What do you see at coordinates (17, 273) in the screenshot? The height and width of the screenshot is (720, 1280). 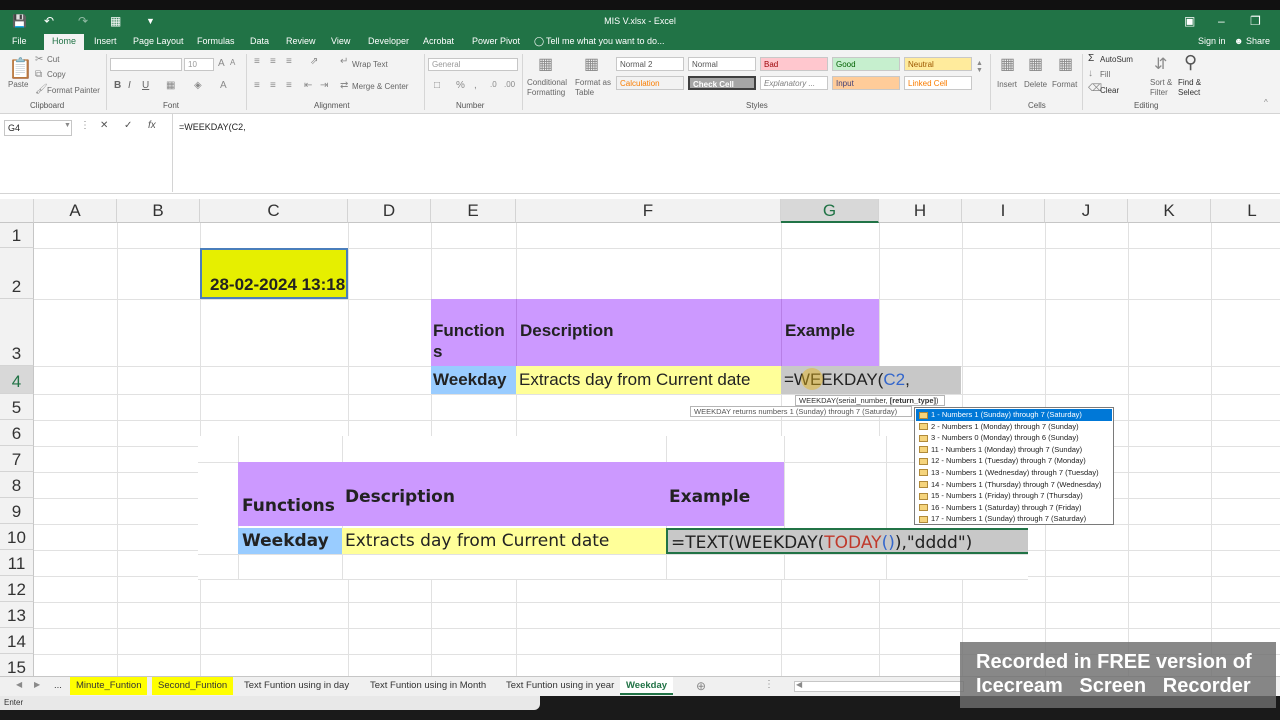 I see `row-header-2: 2` at bounding box center [17, 273].